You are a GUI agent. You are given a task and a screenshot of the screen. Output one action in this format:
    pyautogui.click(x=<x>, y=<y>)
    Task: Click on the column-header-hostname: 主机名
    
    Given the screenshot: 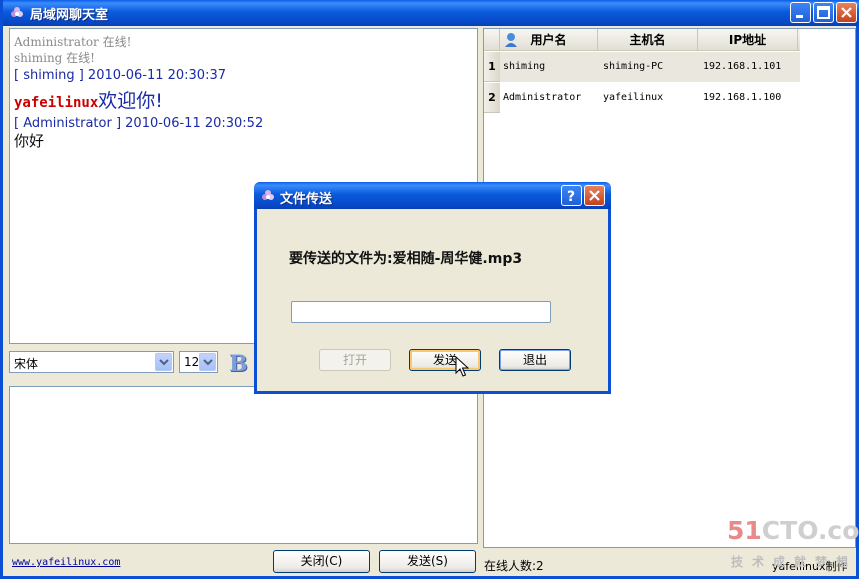 What is the action you would take?
    pyautogui.click(x=648, y=40)
    